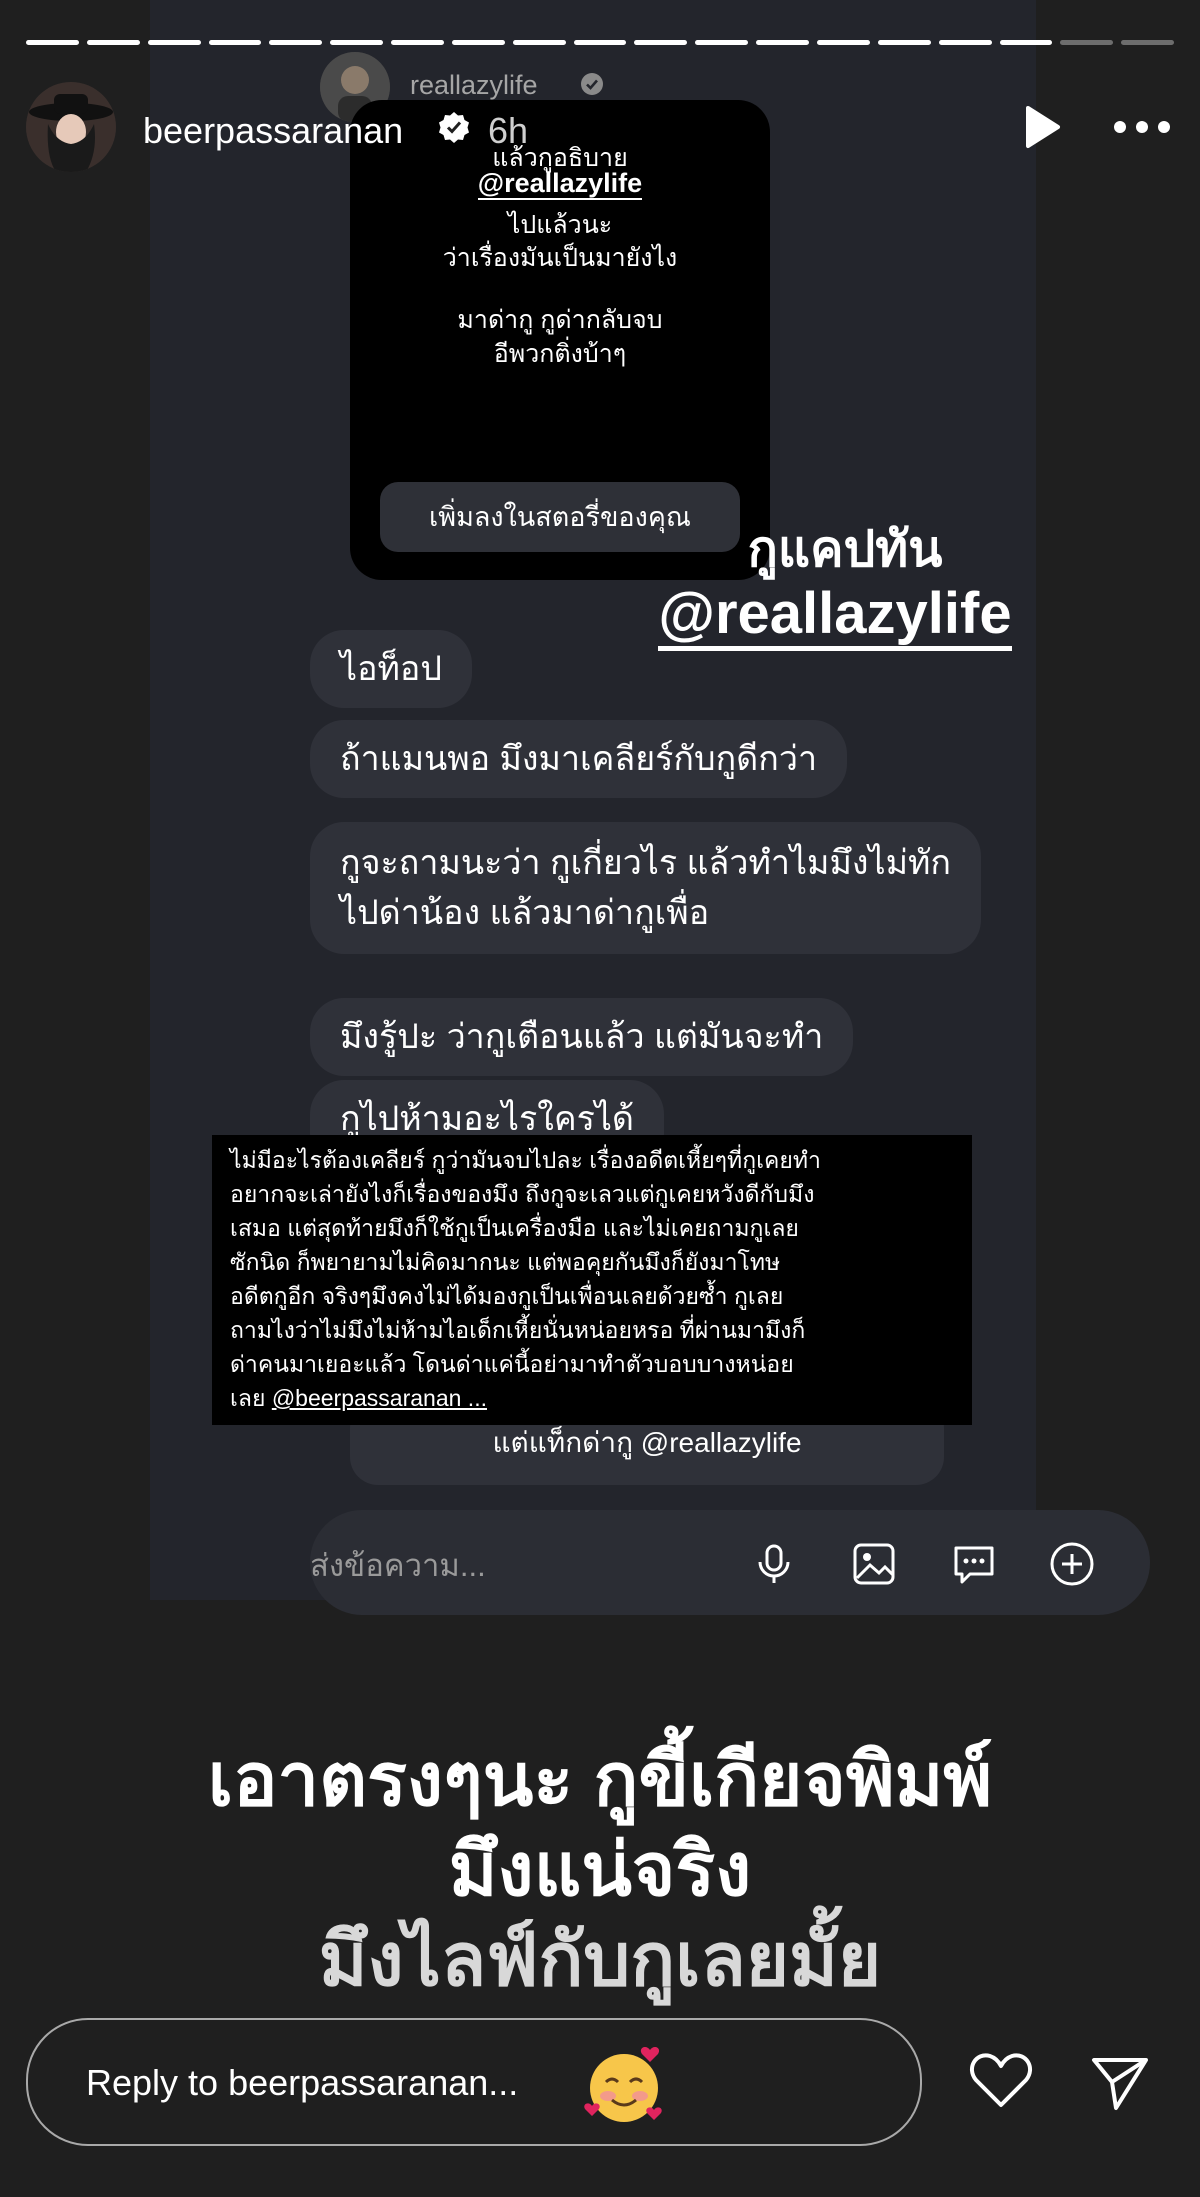 The image size is (1200, 2197). Describe the element at coordinates (508, 130) in the screenshot. I see `post-time: 6h` at that location.